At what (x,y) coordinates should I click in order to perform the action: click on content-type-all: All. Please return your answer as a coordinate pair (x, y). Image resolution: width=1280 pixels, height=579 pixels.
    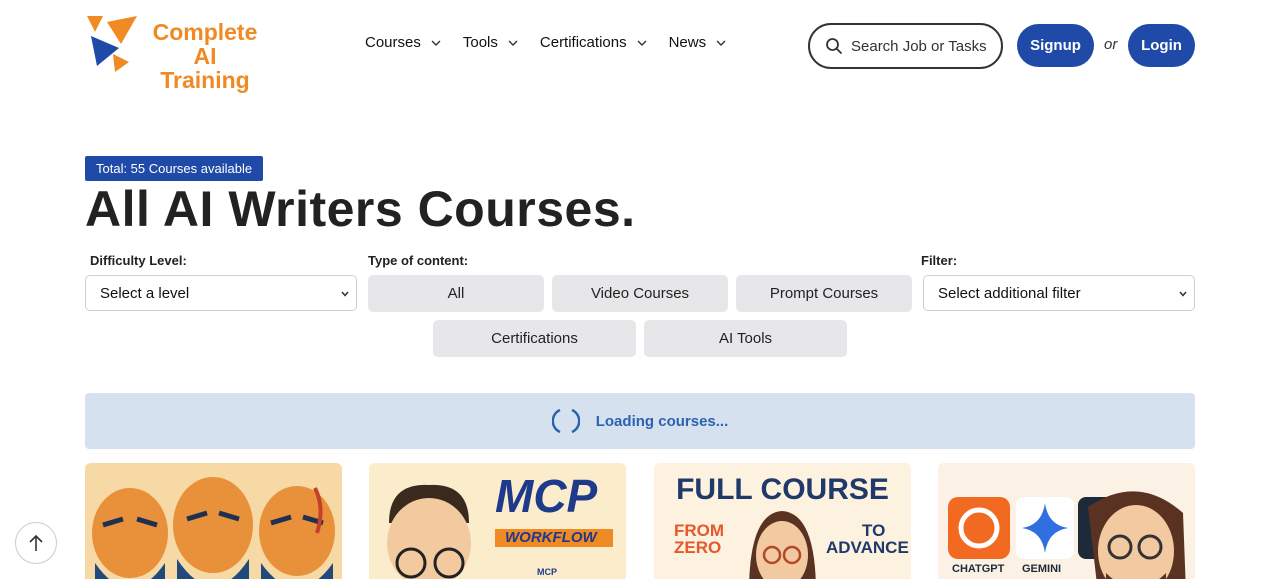
    Looking at the image, I should click on (456, 293).